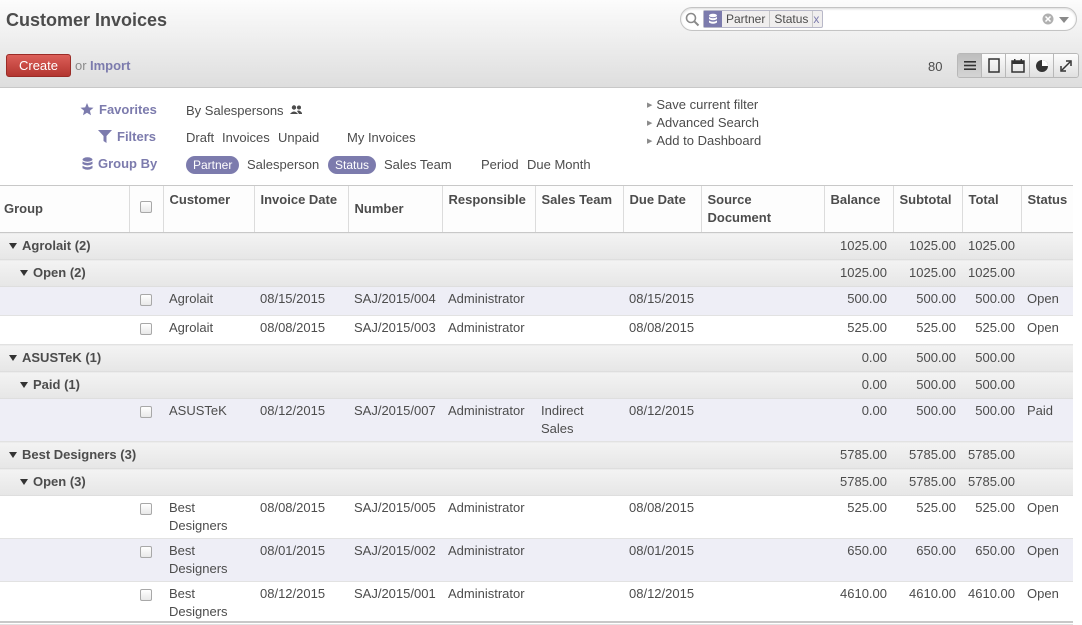 The width and height of the screenshot is (1082, 625). What do you see at coordinates (991, 273) in the screenshot?
I see `group-total: 1025.00` at bounding box center [991, 273].